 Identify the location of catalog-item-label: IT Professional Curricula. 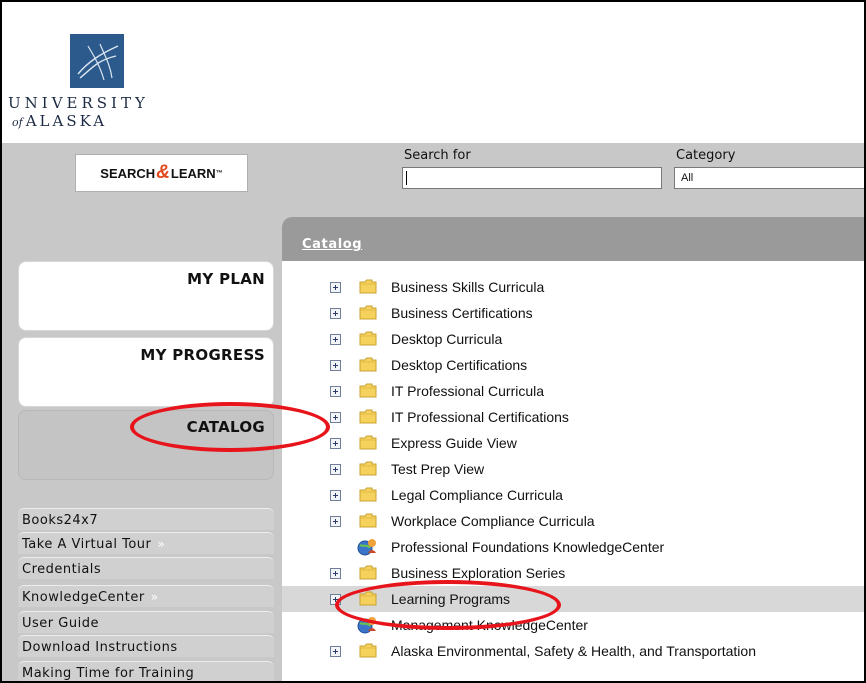
(467, 391).